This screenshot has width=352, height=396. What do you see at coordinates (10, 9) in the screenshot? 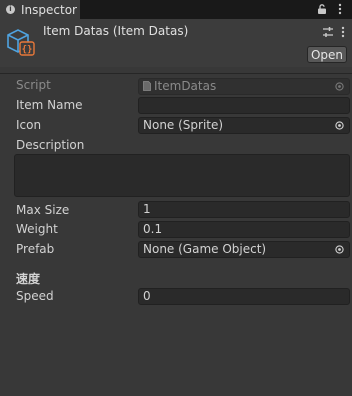
I see `info-icon: i` at bounding box center [10, 9].